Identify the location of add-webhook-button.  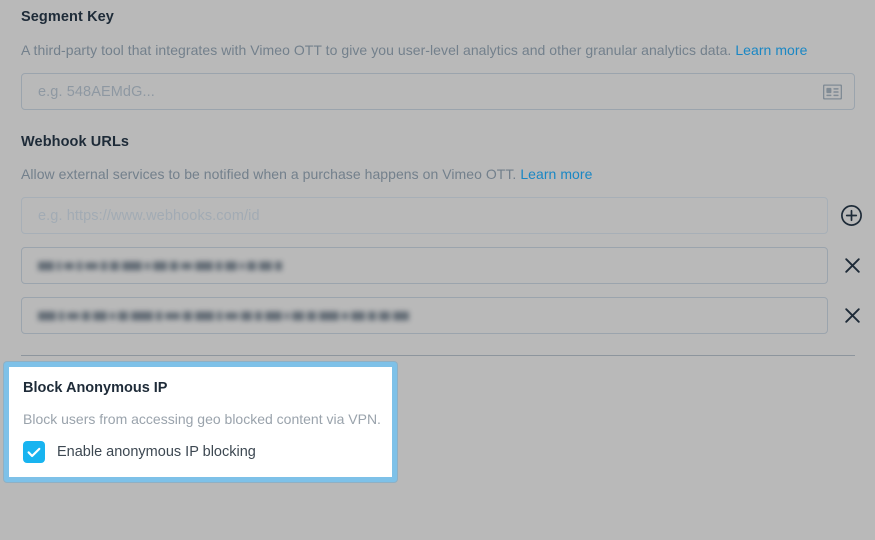
(851, 215).